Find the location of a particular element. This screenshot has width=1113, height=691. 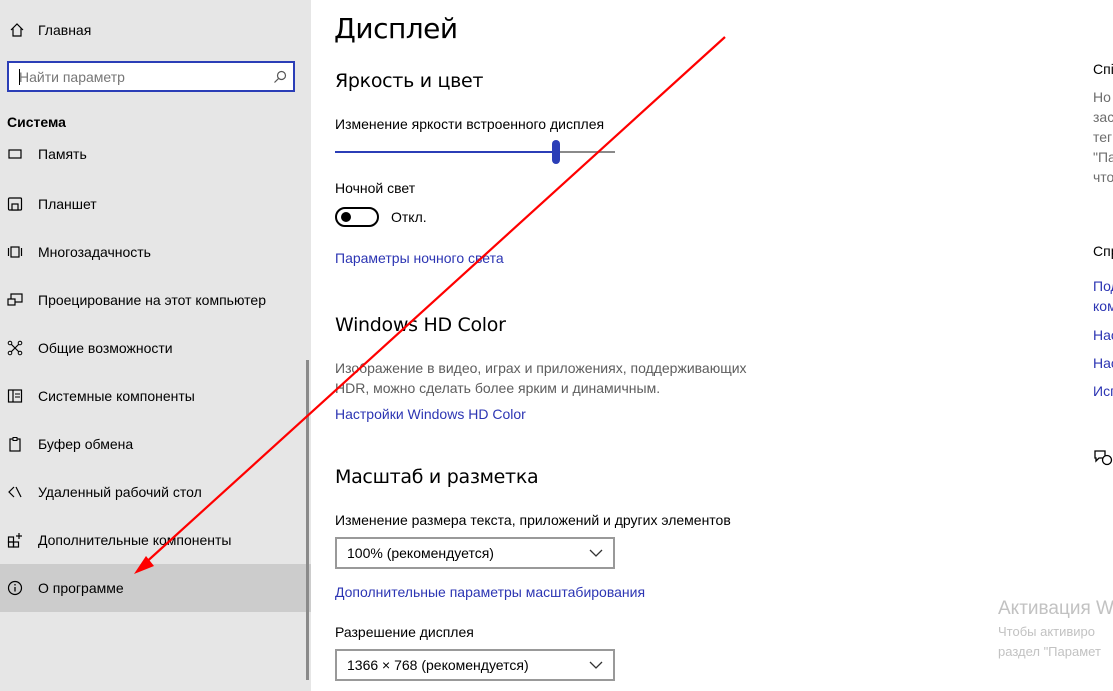

sidebar-item-system-components: Системные компоненты is located at coordinates (155, 396).